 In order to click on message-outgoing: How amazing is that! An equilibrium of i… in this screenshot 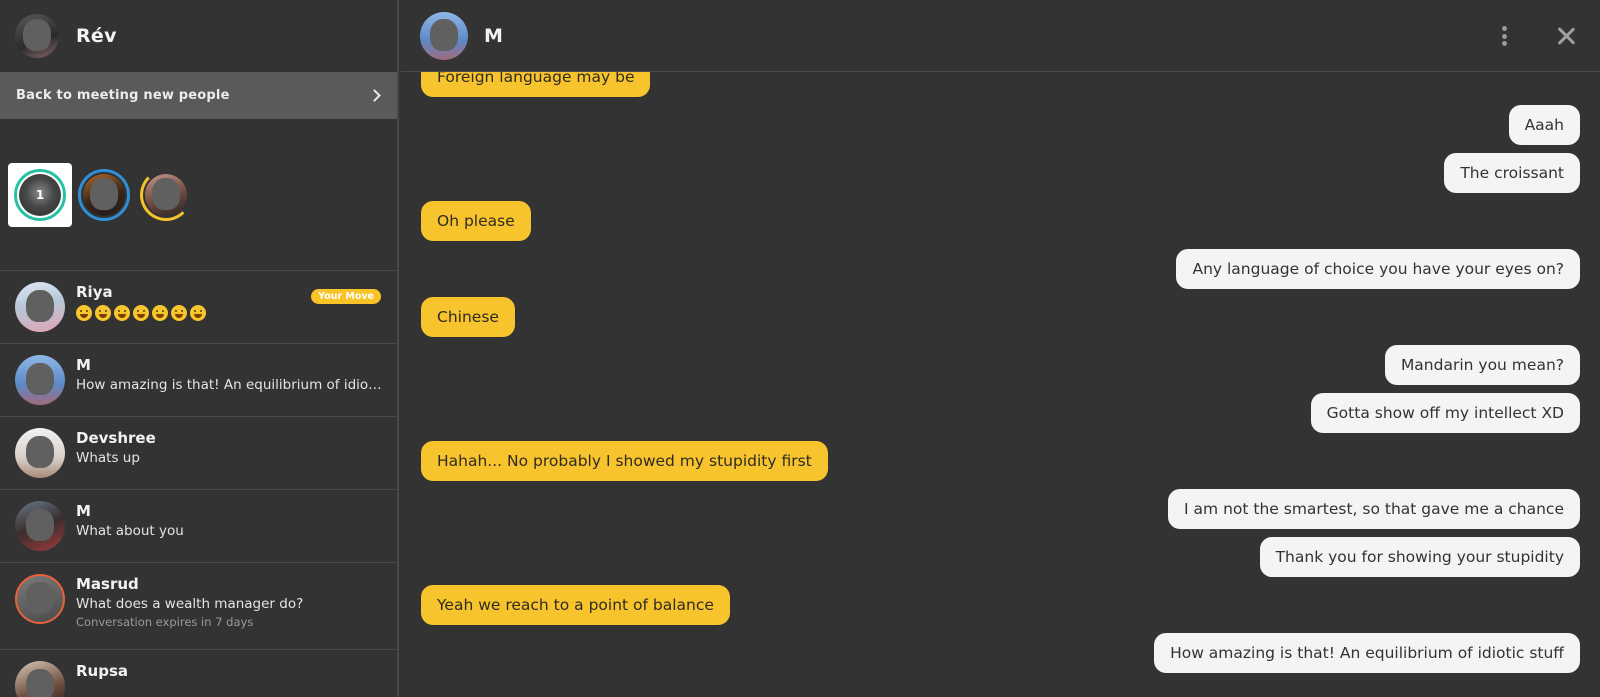, I will do `click(1367, 653)`.